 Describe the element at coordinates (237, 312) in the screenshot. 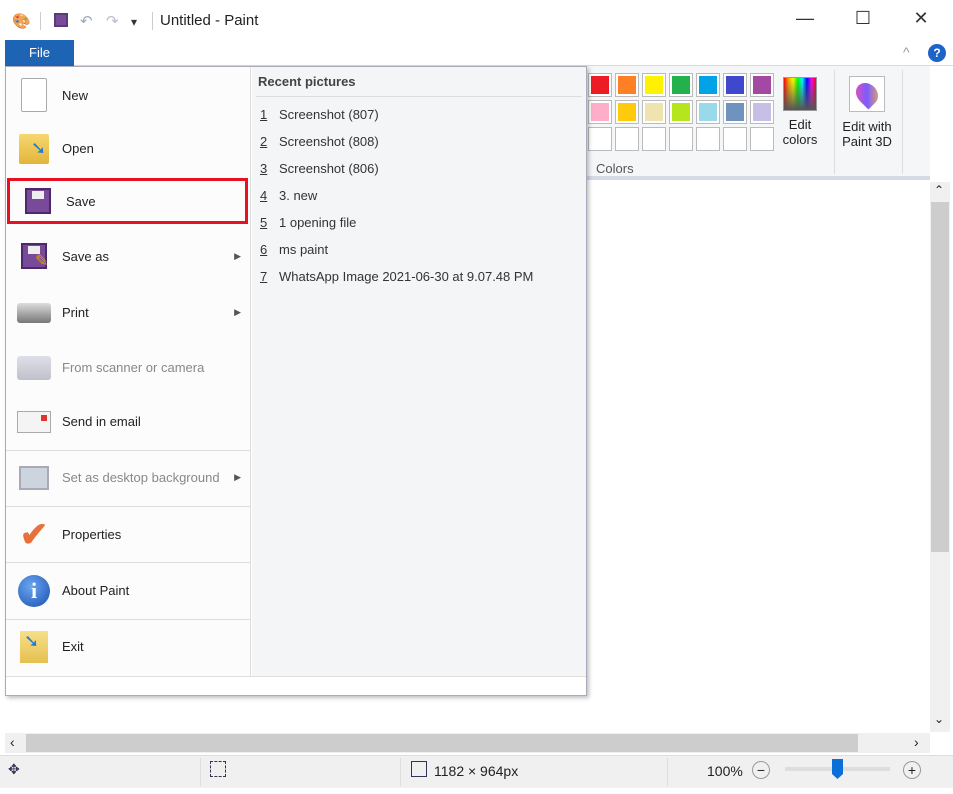

I see `submenu-arrow-icon: ▶` at that location.